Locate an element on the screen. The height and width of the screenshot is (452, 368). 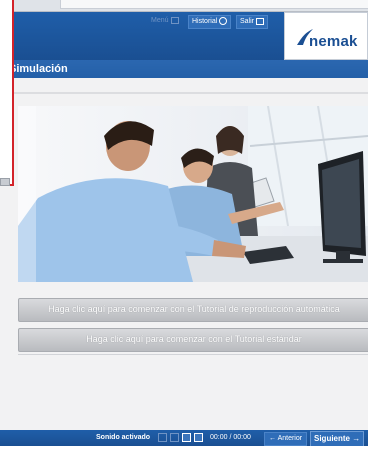
menu-label: Menú is located at coordinates (160, 20).